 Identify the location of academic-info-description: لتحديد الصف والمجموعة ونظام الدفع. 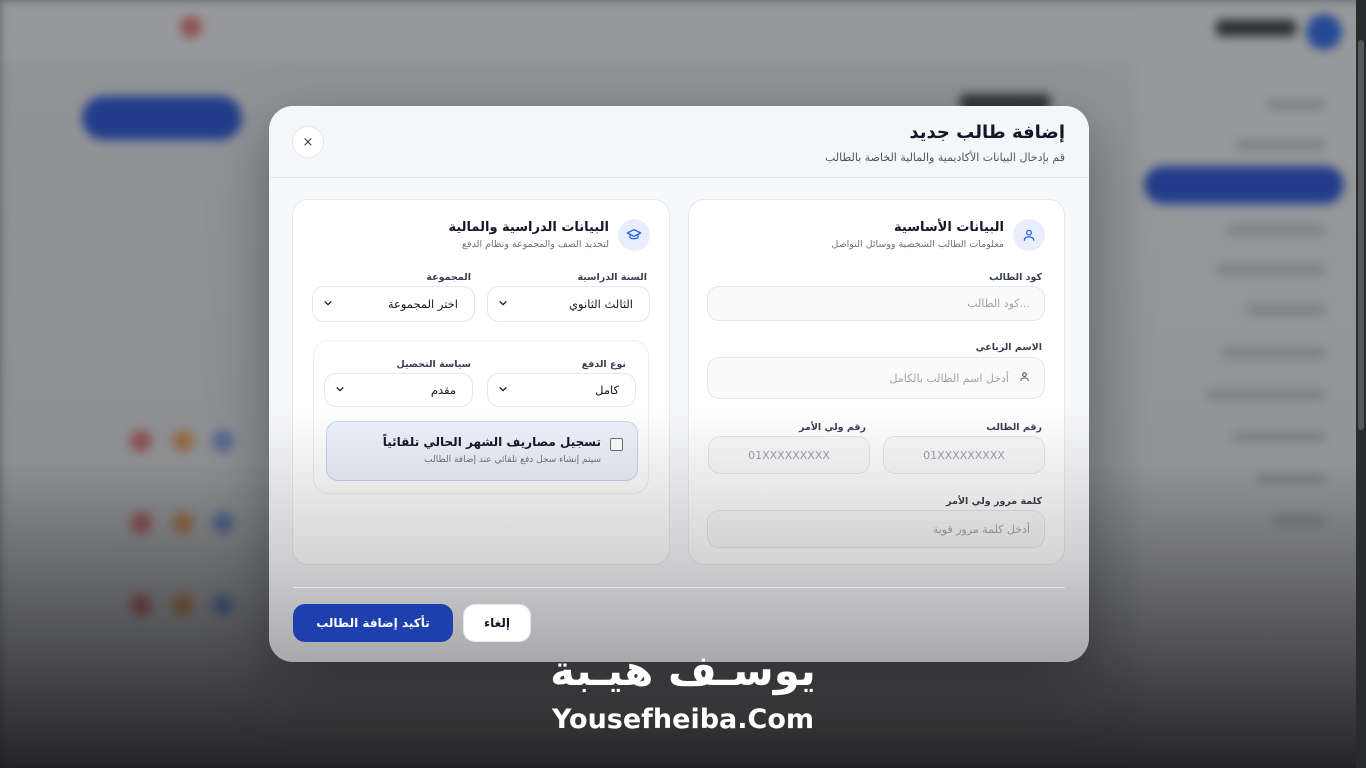
(535, 244).